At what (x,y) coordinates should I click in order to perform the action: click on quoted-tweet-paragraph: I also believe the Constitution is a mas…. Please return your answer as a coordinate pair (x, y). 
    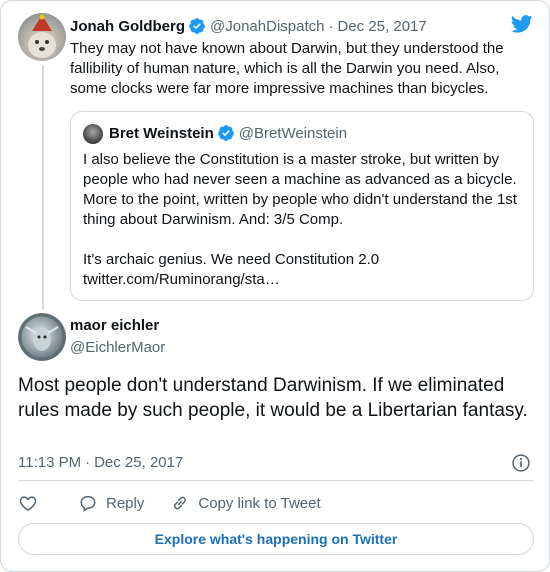
    Looking at the image, I should click on (300, 189).